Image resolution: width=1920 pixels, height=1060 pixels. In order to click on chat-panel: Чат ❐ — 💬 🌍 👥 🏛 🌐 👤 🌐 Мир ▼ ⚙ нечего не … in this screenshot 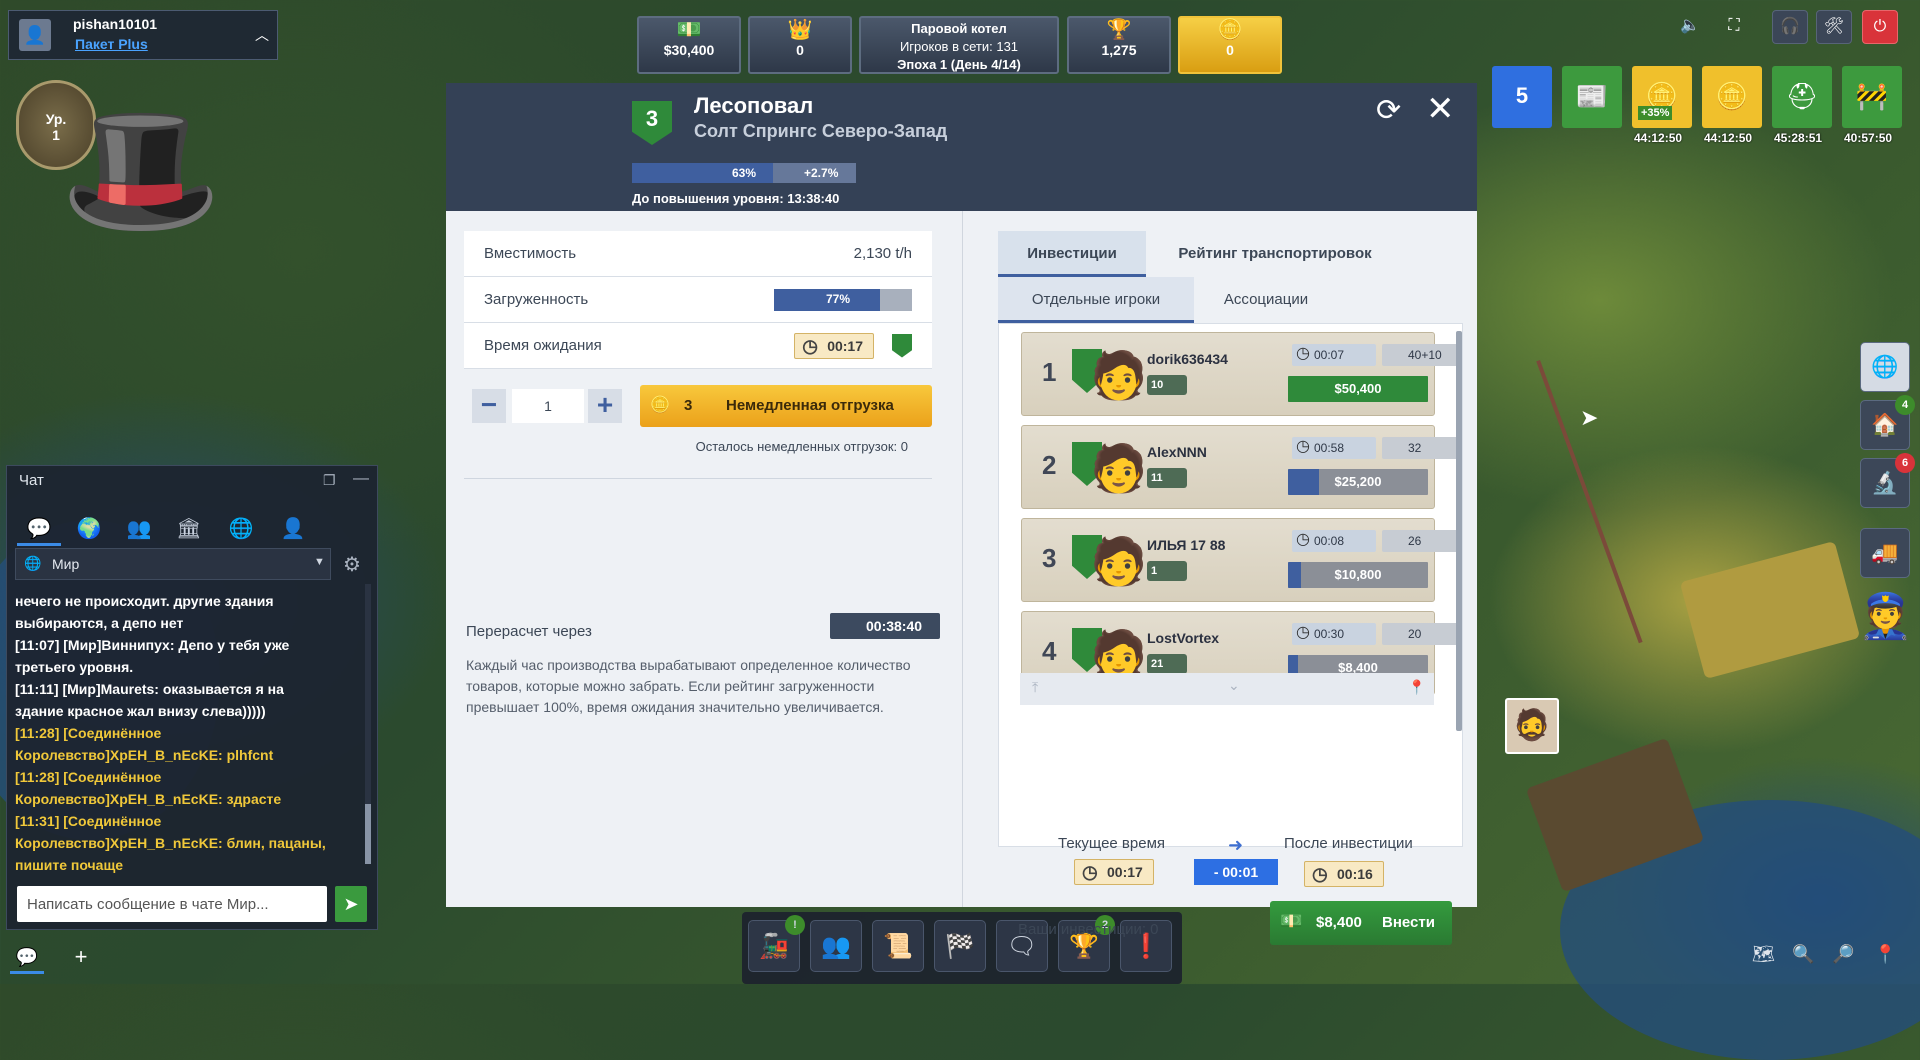, I will do `click(192, 697)`.